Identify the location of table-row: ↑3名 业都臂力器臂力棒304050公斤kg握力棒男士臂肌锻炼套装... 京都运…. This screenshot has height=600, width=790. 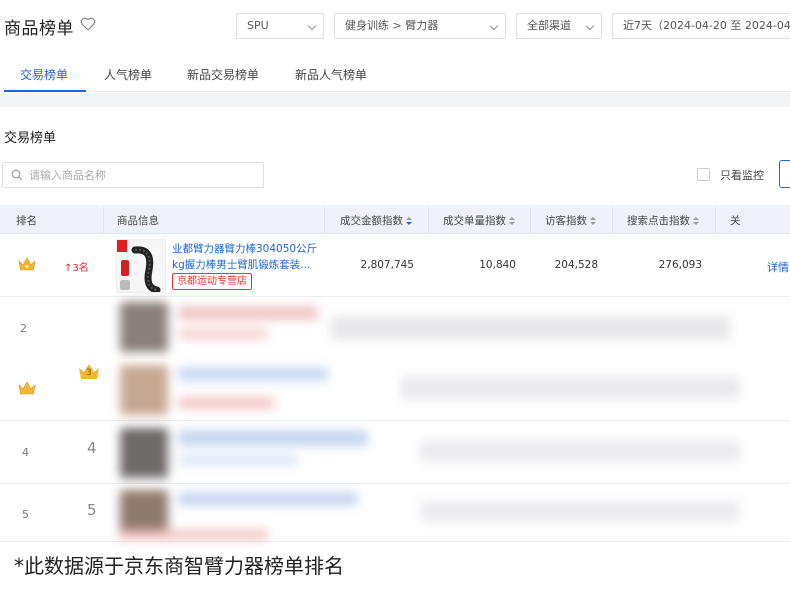
(395, 266).